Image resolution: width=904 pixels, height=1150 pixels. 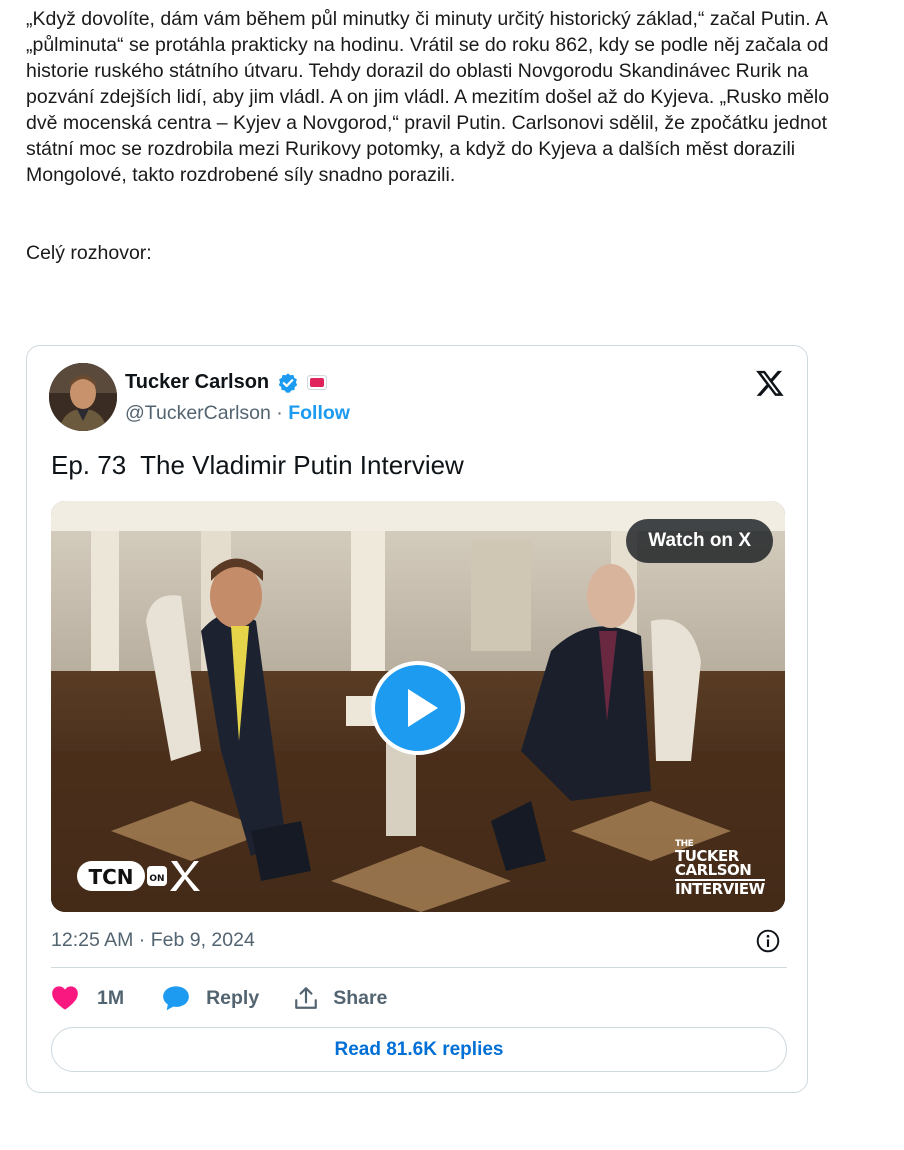 What do you see at coordinates (65, 998) in the screenshot?
I see `heart-icon` at bounding box center [65, 998].